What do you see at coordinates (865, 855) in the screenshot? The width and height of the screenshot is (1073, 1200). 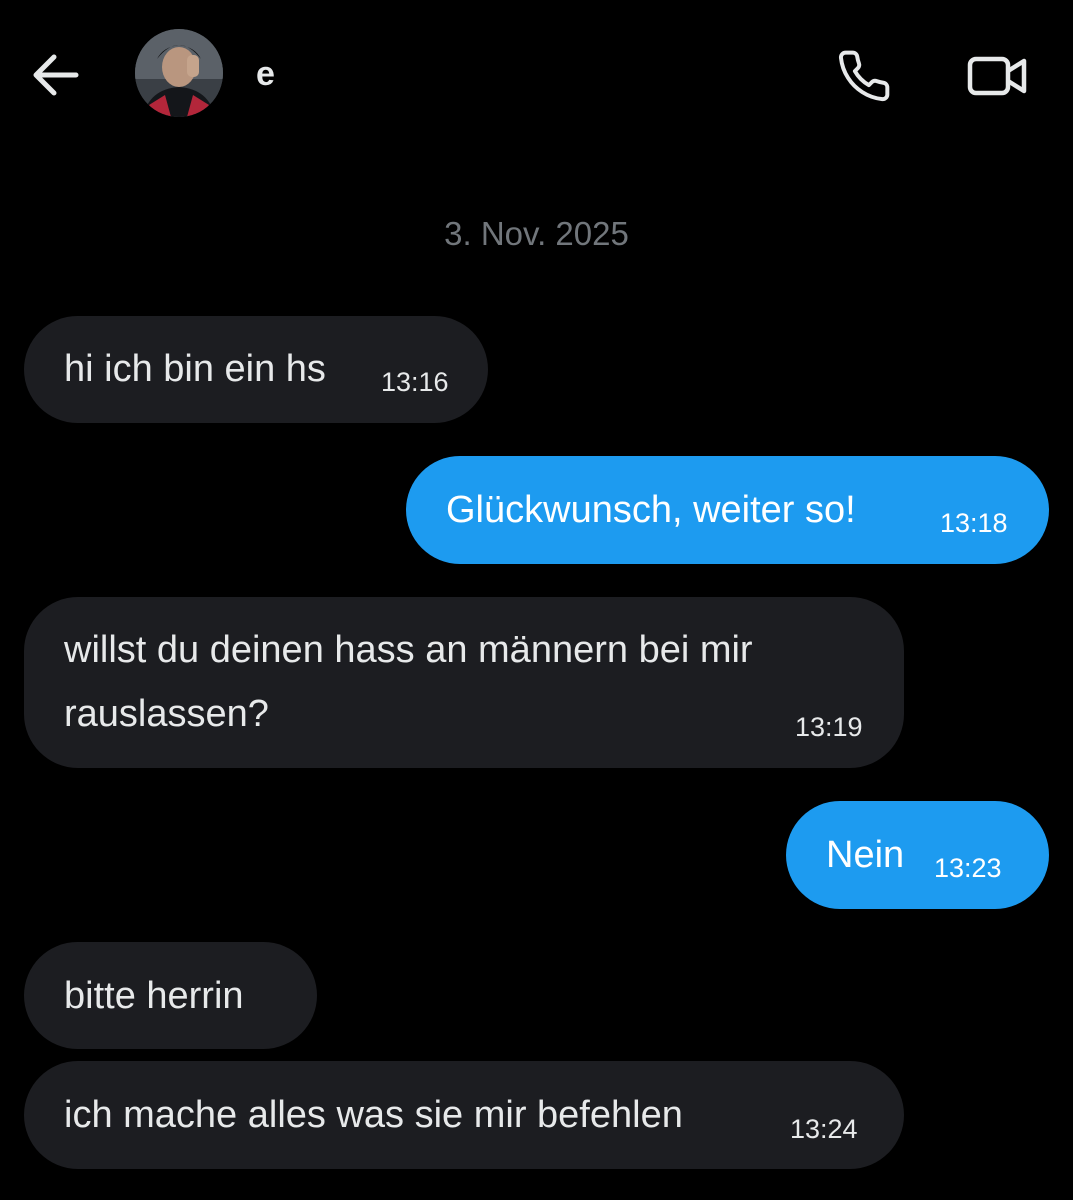 I see `message-text: Nein` at bounding box center [865, 855].